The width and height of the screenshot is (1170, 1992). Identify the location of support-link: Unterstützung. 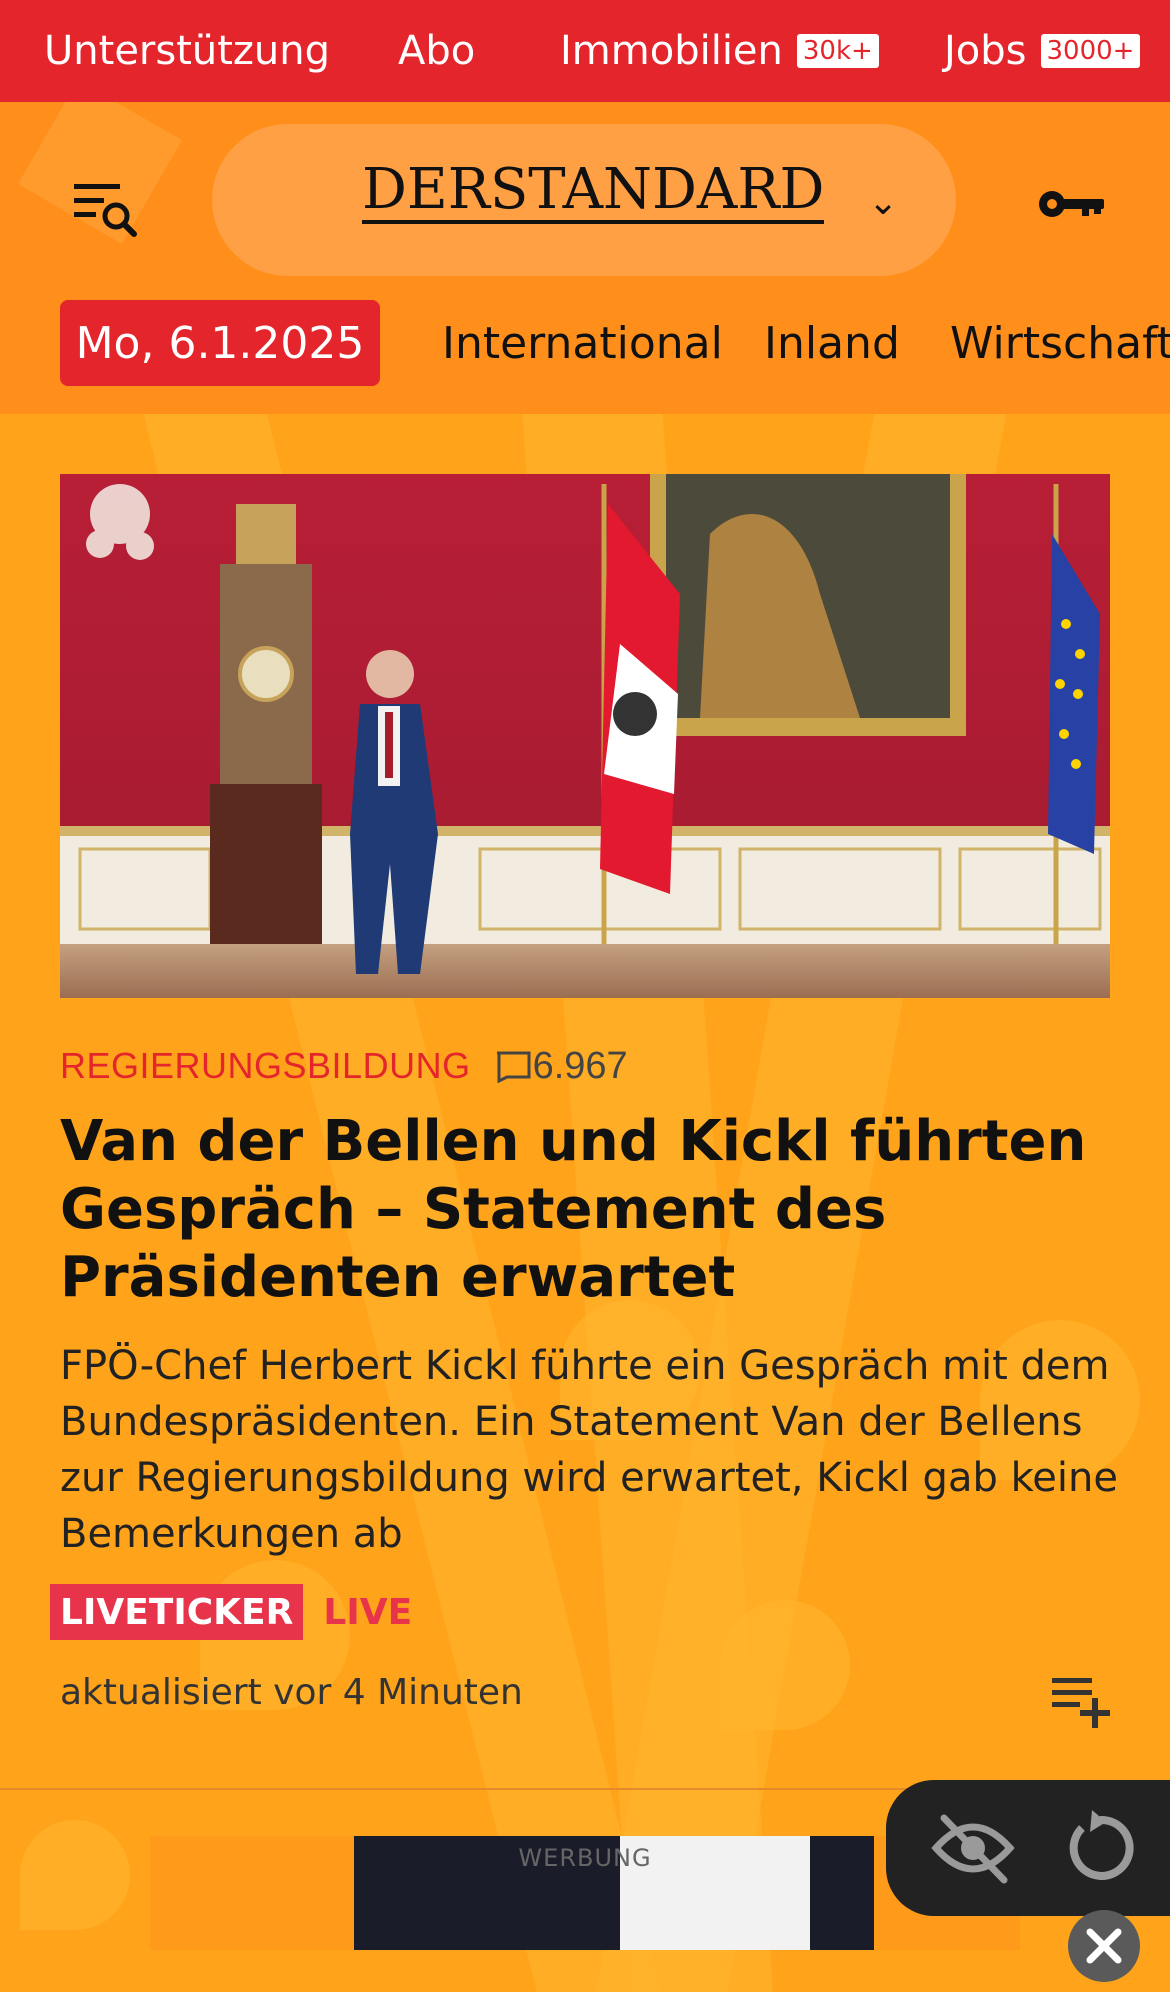
(187, 51).